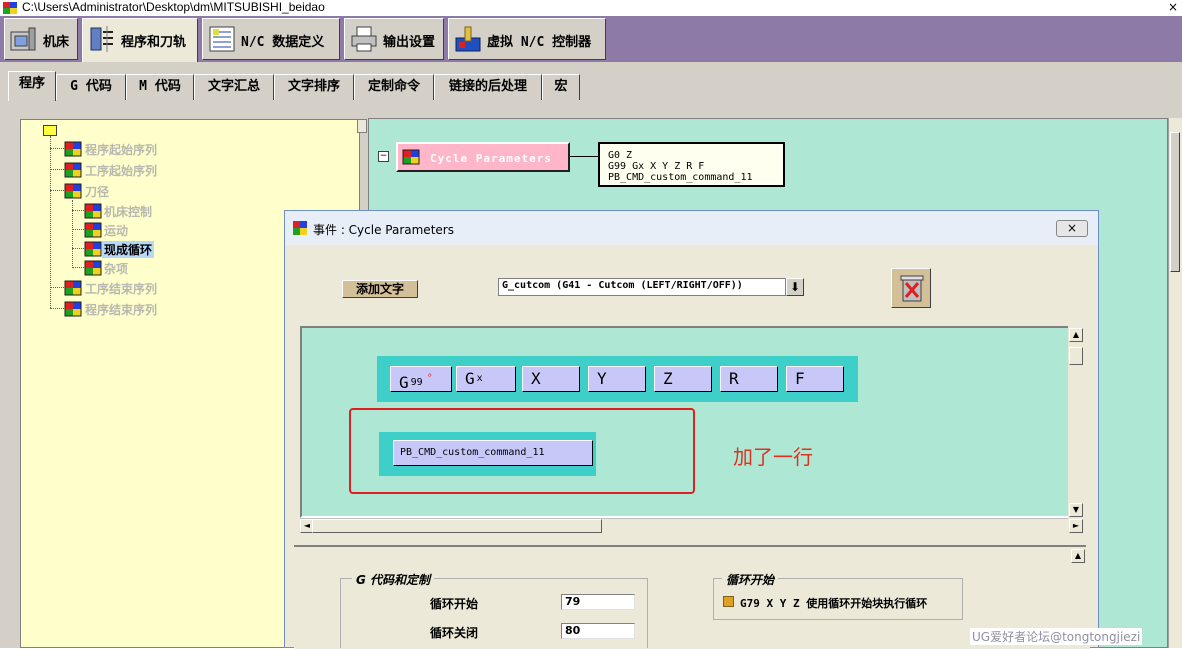 This screenshot has width=1182, height=649. What do you see at coordinates (598, 602) in the screenshot?
I see `cycle-start-field: 79` at bounding box center [598, 602].